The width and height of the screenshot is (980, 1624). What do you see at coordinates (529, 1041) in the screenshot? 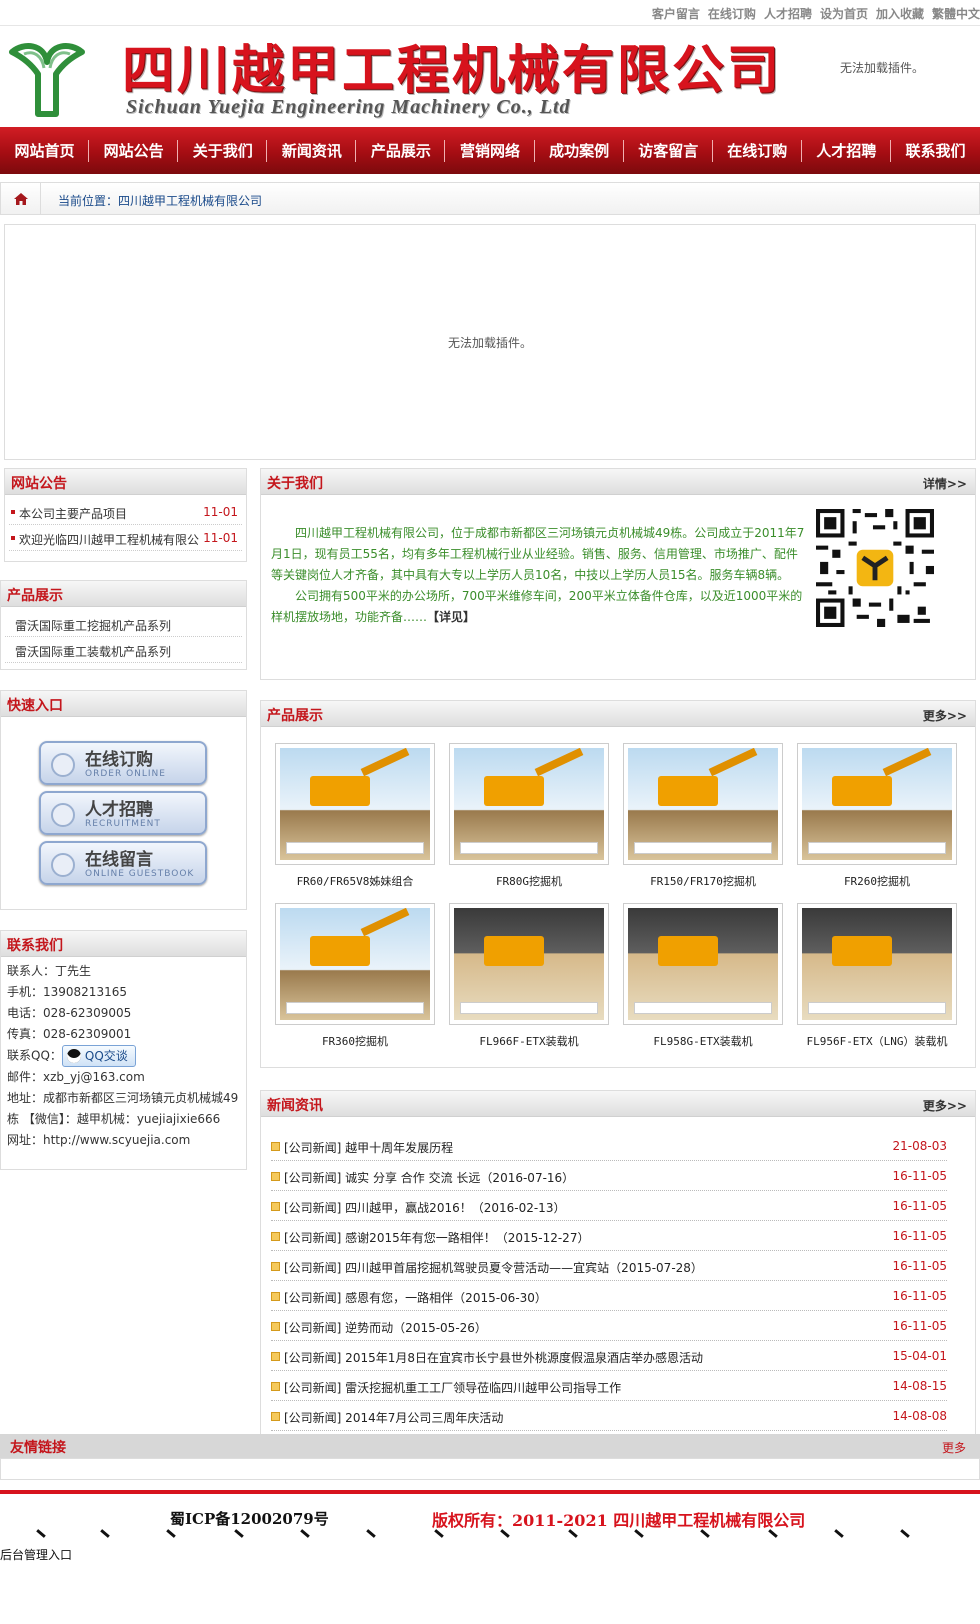
I see `product-caption: FL966F-ETX装载机` at bounding box center [529, 1041].